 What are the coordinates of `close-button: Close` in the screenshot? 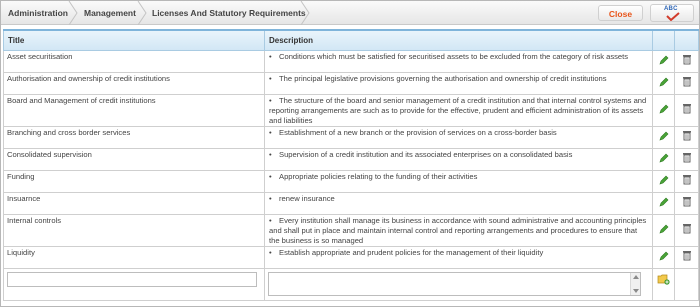 It's located at (620, 13).